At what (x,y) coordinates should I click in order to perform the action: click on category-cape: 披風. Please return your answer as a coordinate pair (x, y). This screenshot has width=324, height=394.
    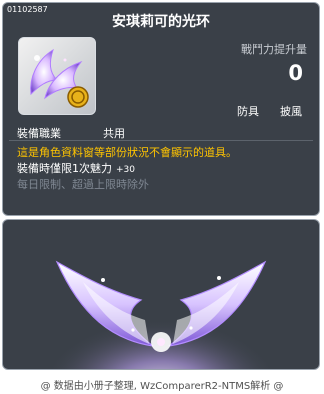
    Looking at the image, I should click on (291, 111).